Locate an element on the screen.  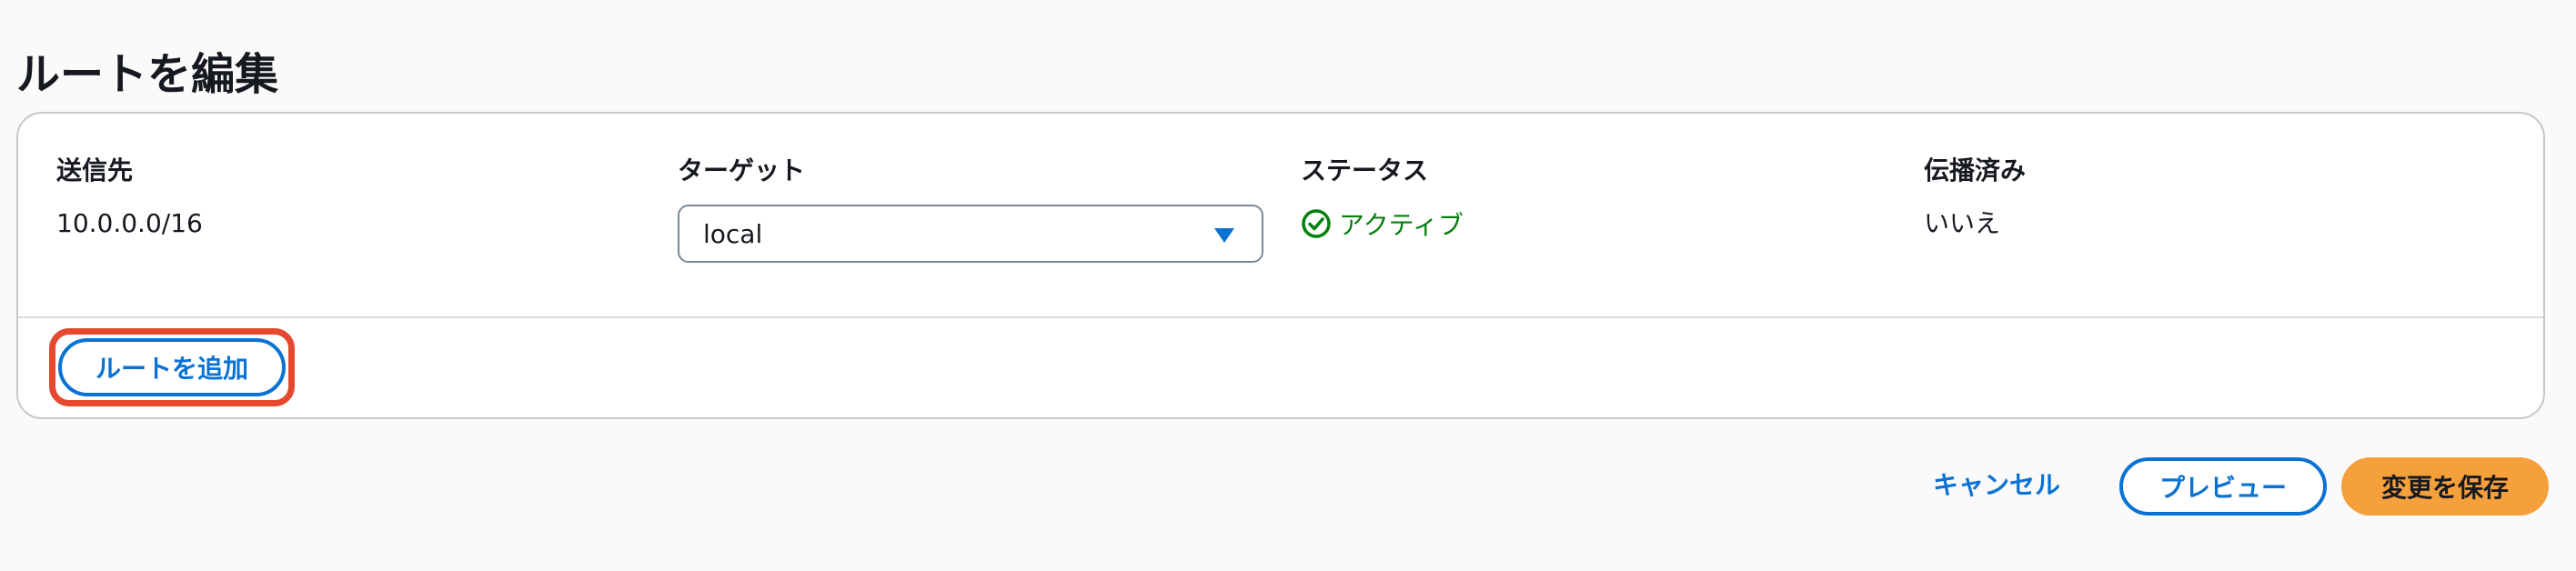
column-header-status-label: ステータス is located at coordinates (1365, 170).